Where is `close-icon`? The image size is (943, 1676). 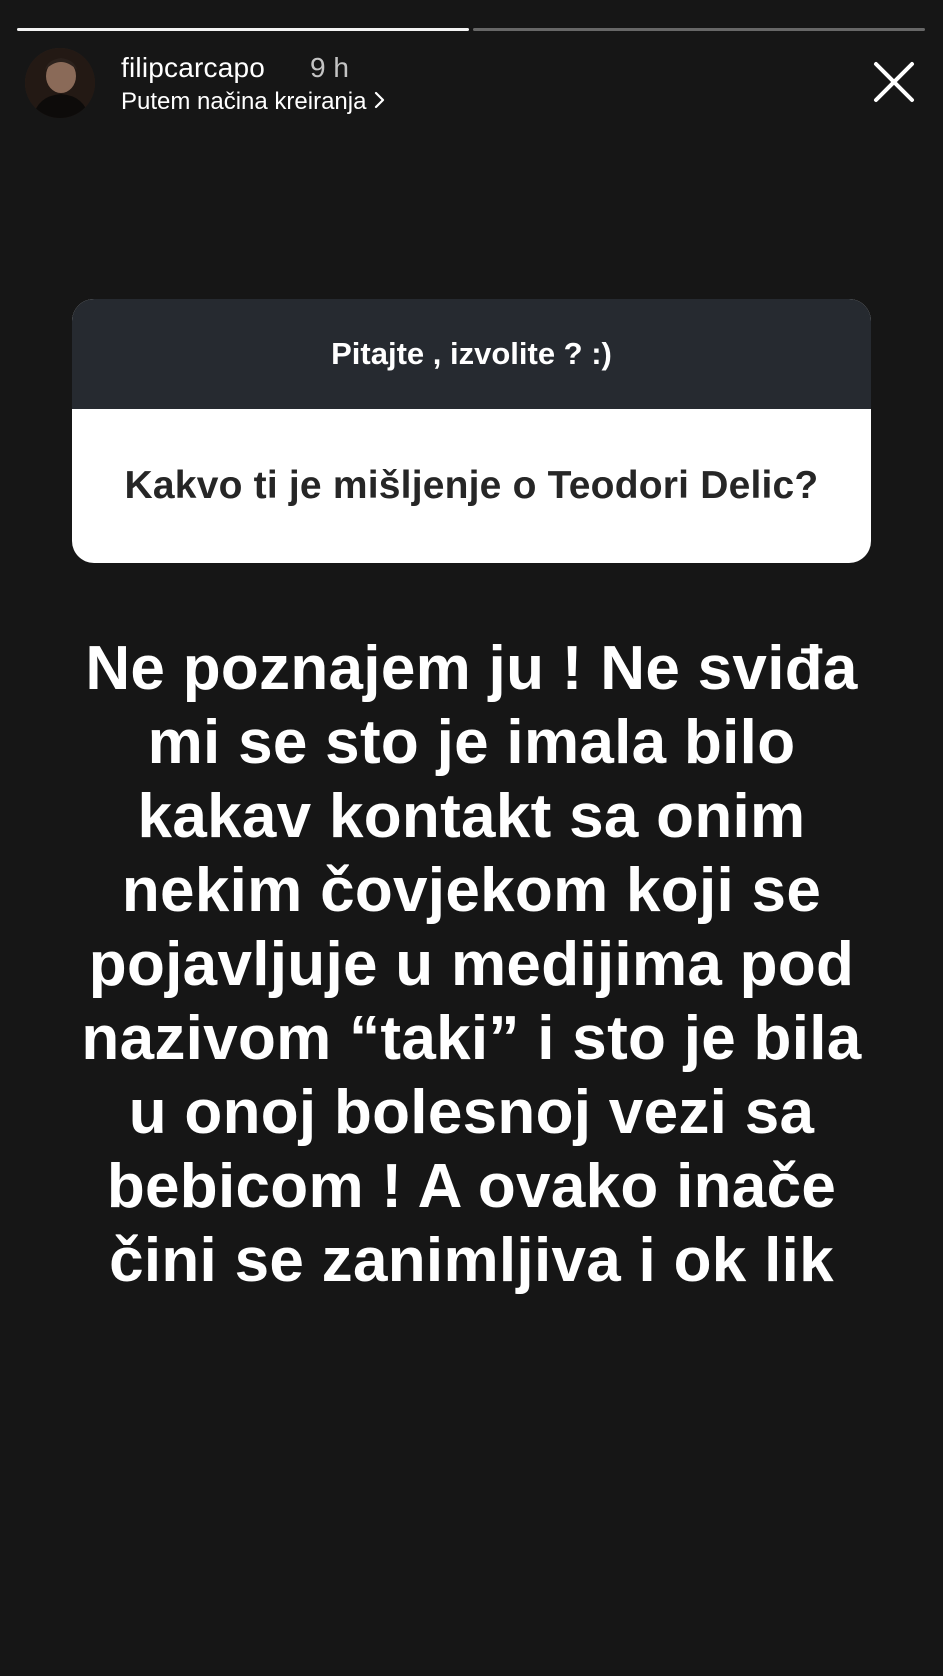 close-icon is located at coordinates (894, 82).